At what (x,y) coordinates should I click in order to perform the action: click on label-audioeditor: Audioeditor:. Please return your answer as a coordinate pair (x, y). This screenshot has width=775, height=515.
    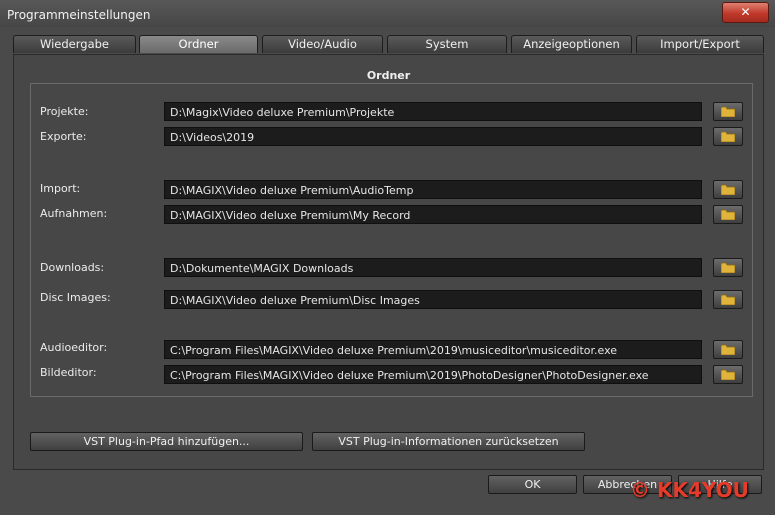
    Looking at the image, I should click on (74, 347).